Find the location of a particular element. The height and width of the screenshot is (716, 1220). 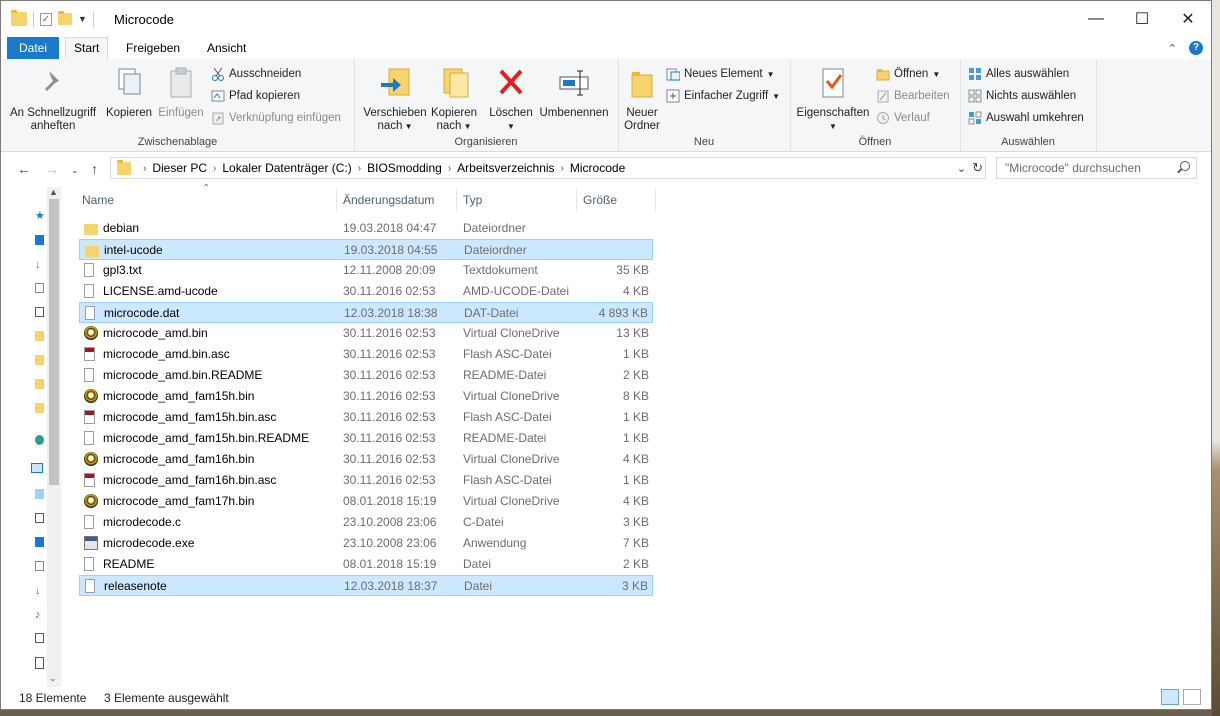

this-pc-icon is located at coordinates (37, 468).